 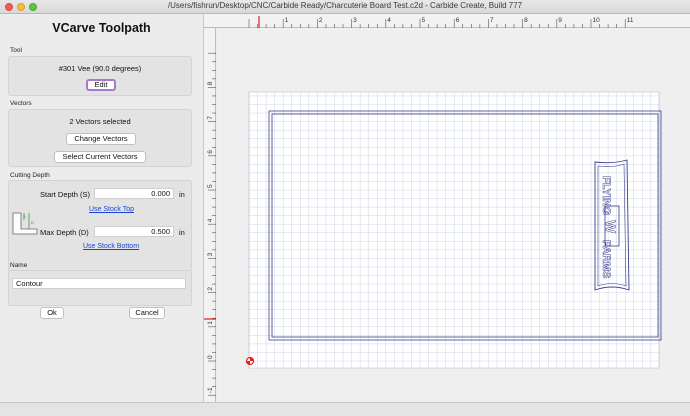 I want to click on ruler-y-label: 6, so click(x=210, y=152).